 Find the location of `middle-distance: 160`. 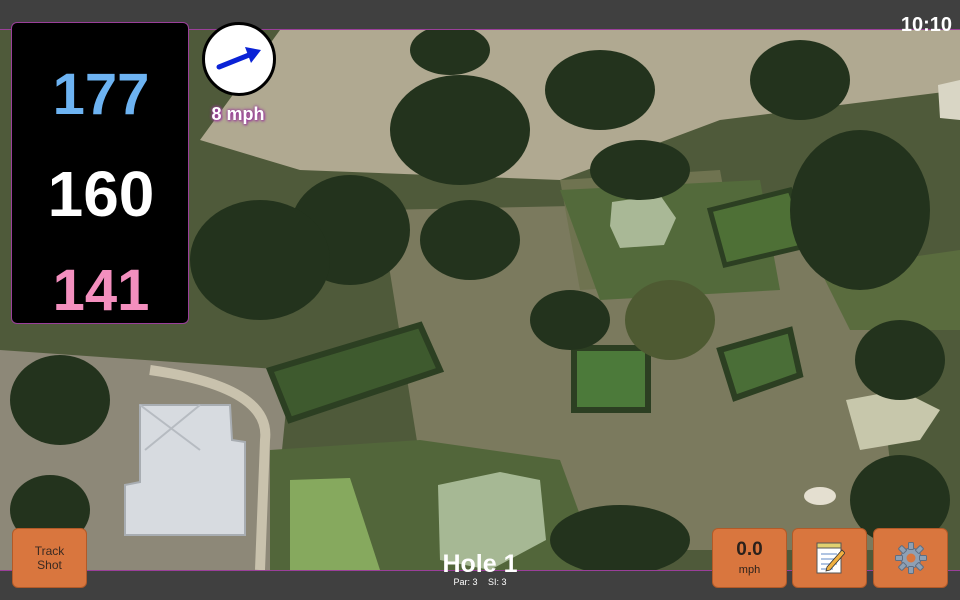

middle-distance: 160 is located at coordinates (101, 194).